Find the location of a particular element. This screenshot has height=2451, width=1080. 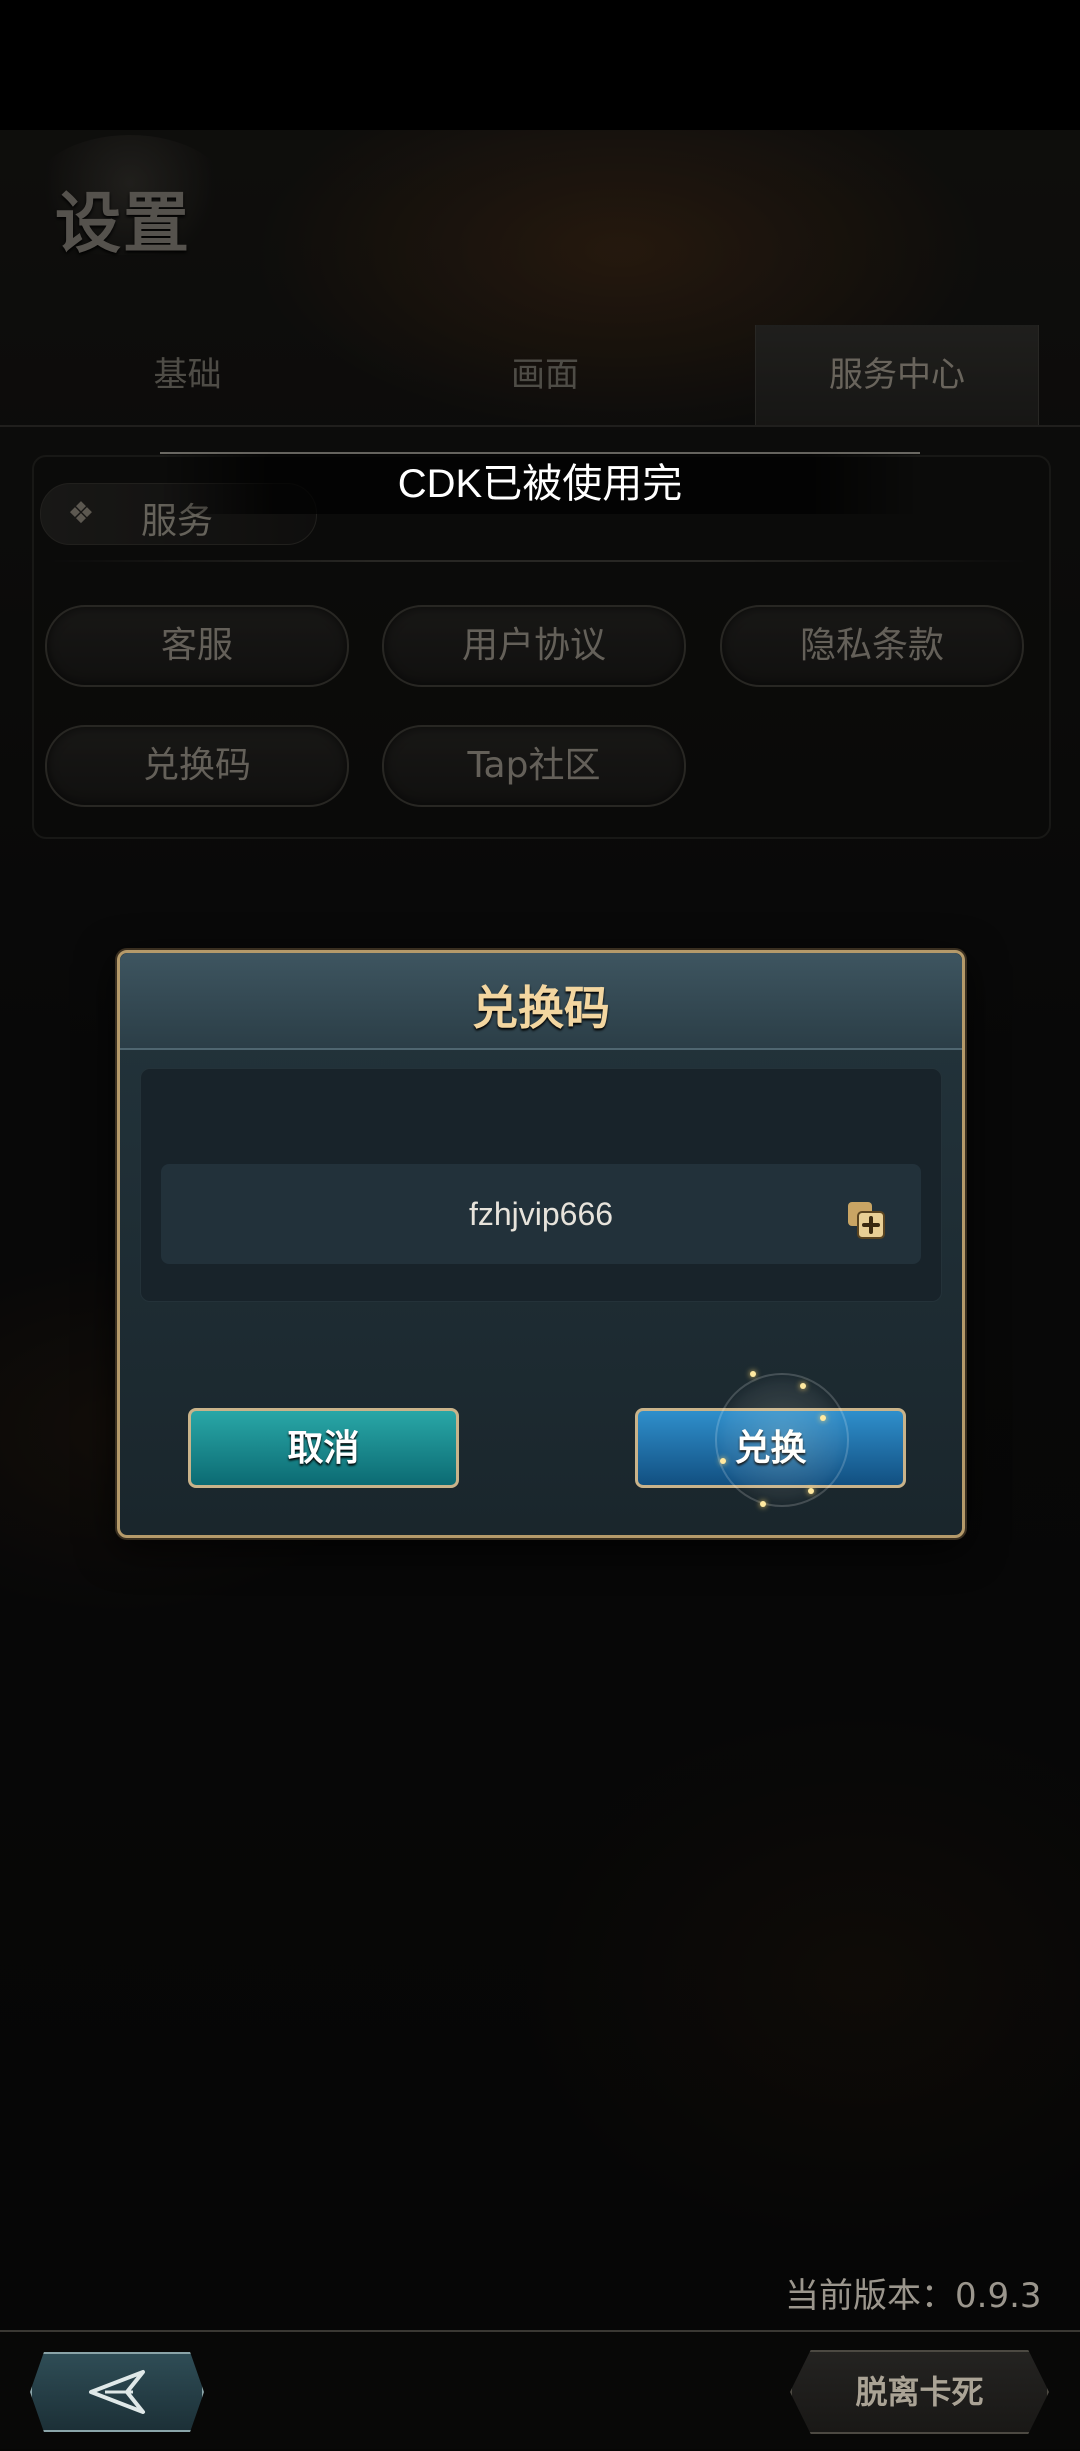

toast: CDK已被使用完 is located at coordinates (540, 483).